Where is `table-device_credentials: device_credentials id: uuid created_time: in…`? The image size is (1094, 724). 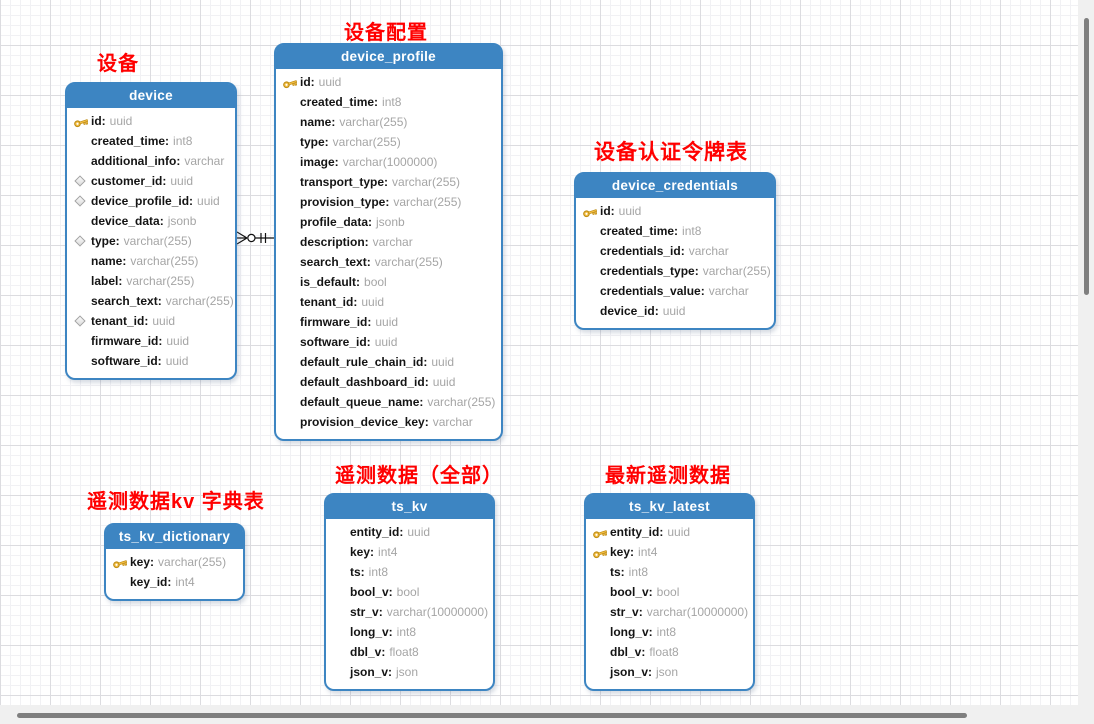 table-device_credentials: device_credentials id: uuid created_time: in… is located at coordinates (675, 251).